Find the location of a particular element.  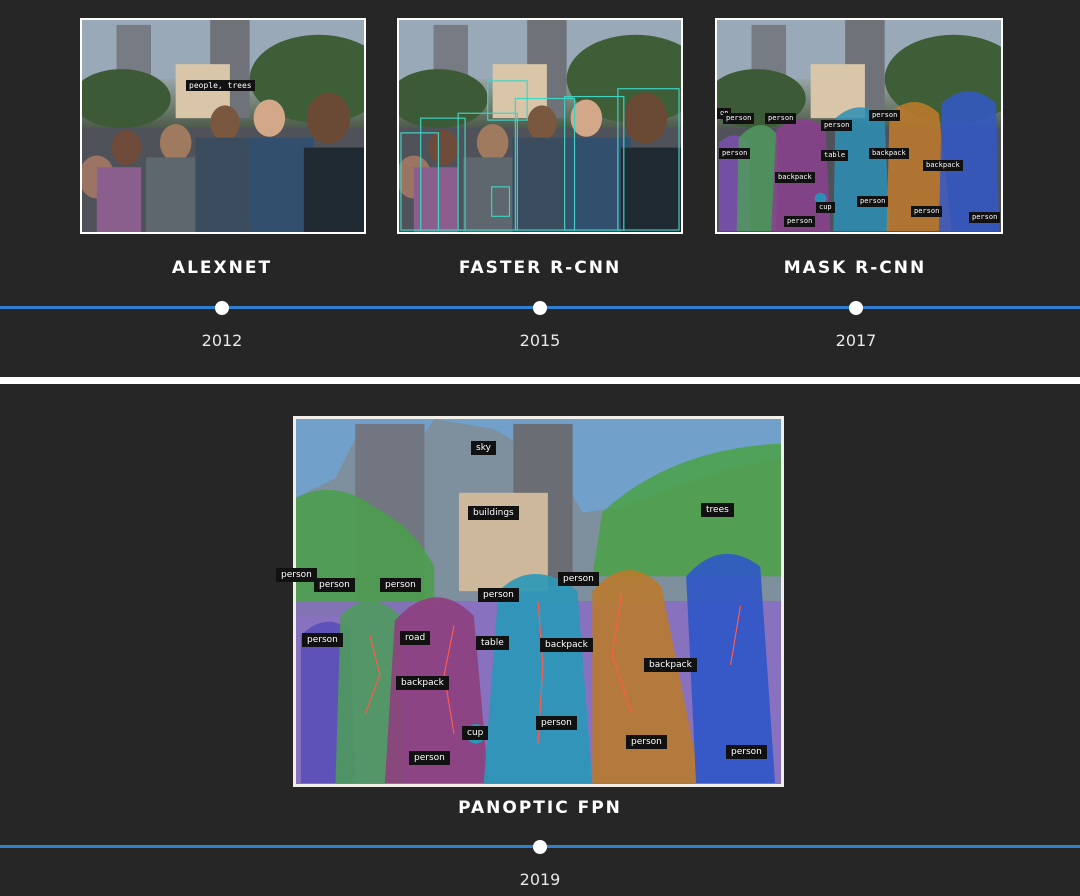

alexnet-photo: people, trees is located at coordinates (223, 126).